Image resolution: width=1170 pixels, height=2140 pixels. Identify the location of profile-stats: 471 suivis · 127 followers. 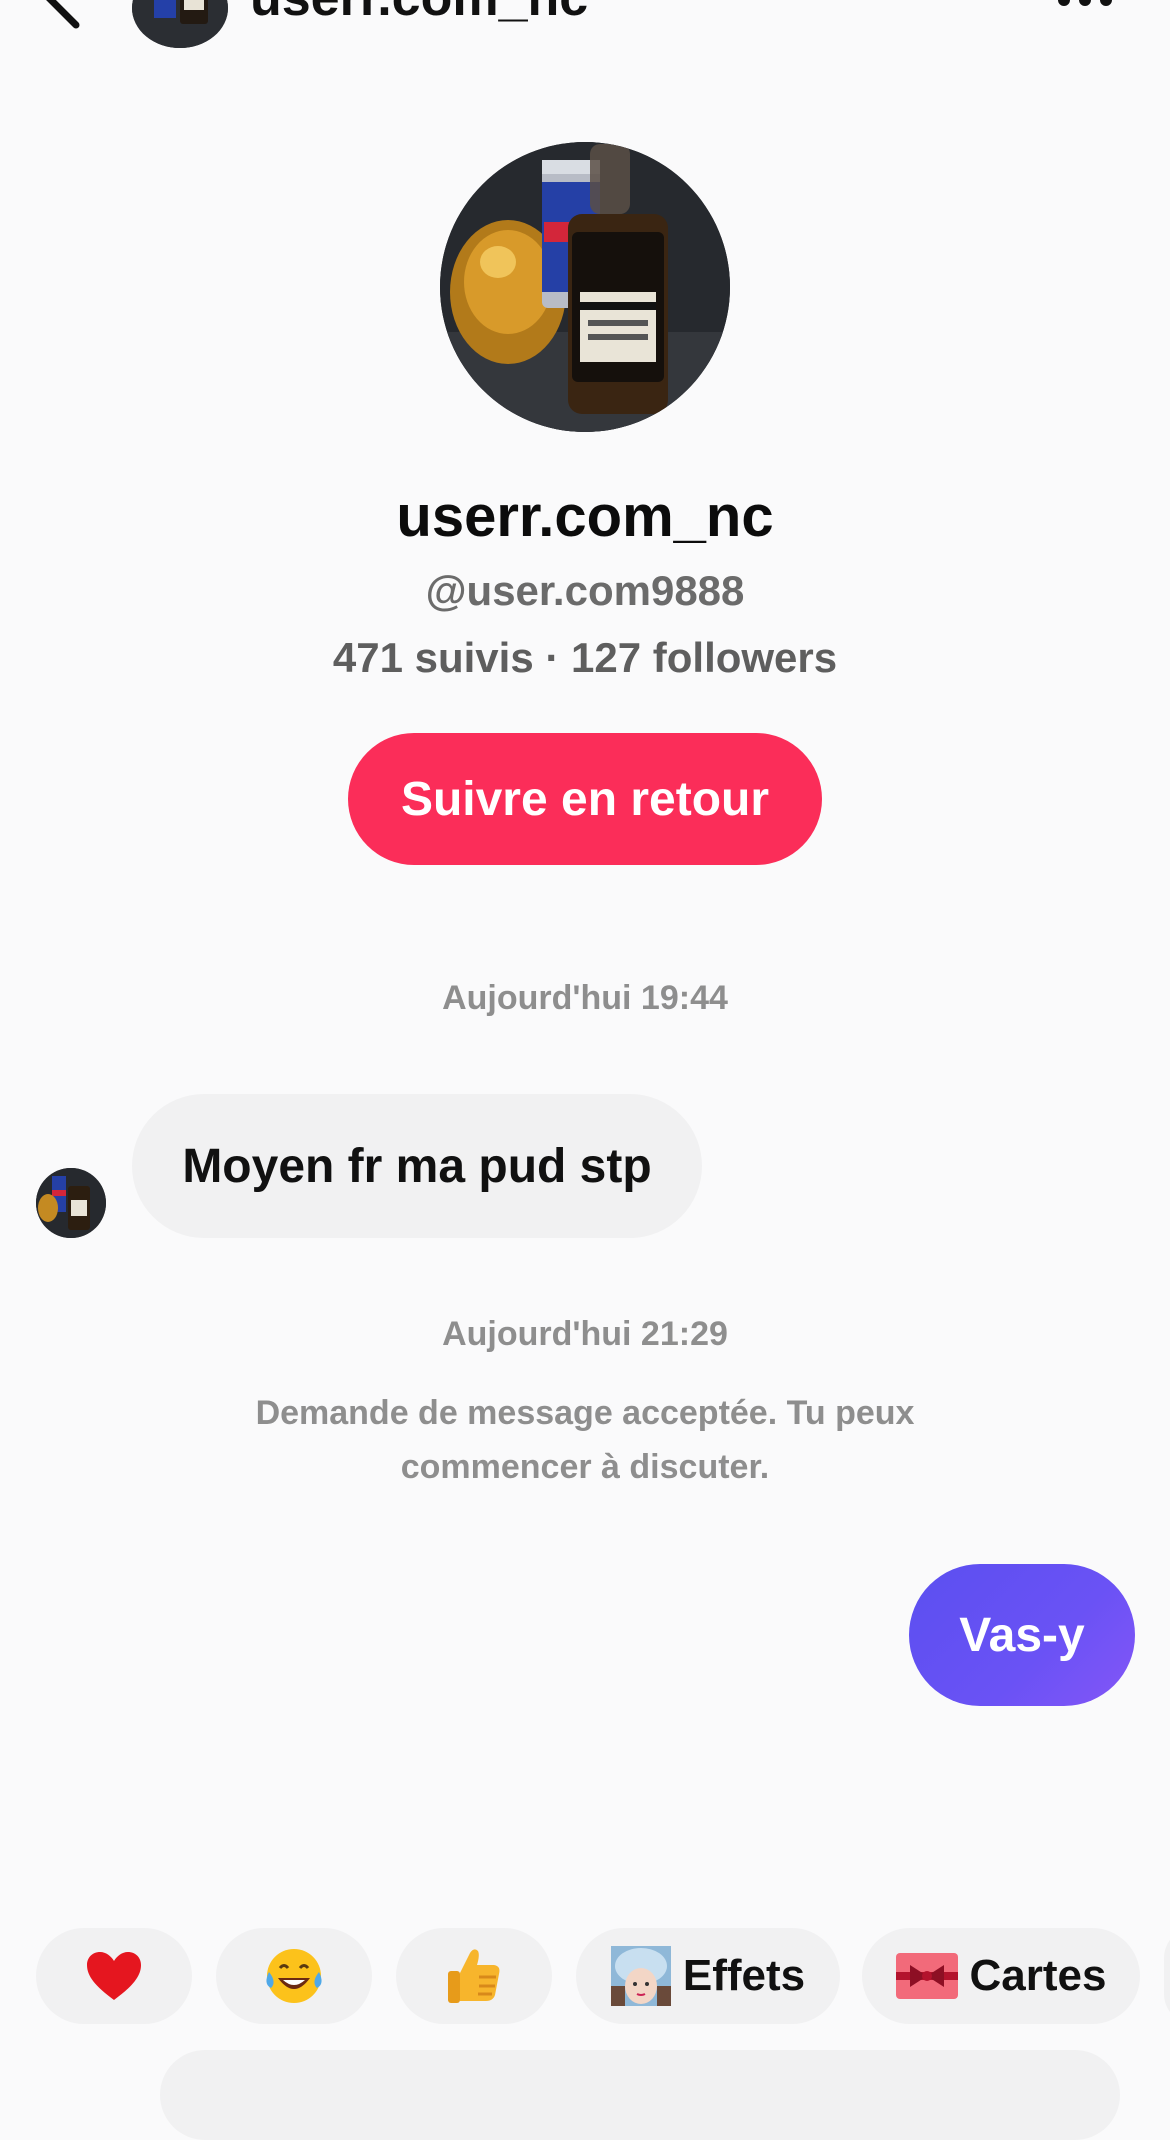
(585, 658).